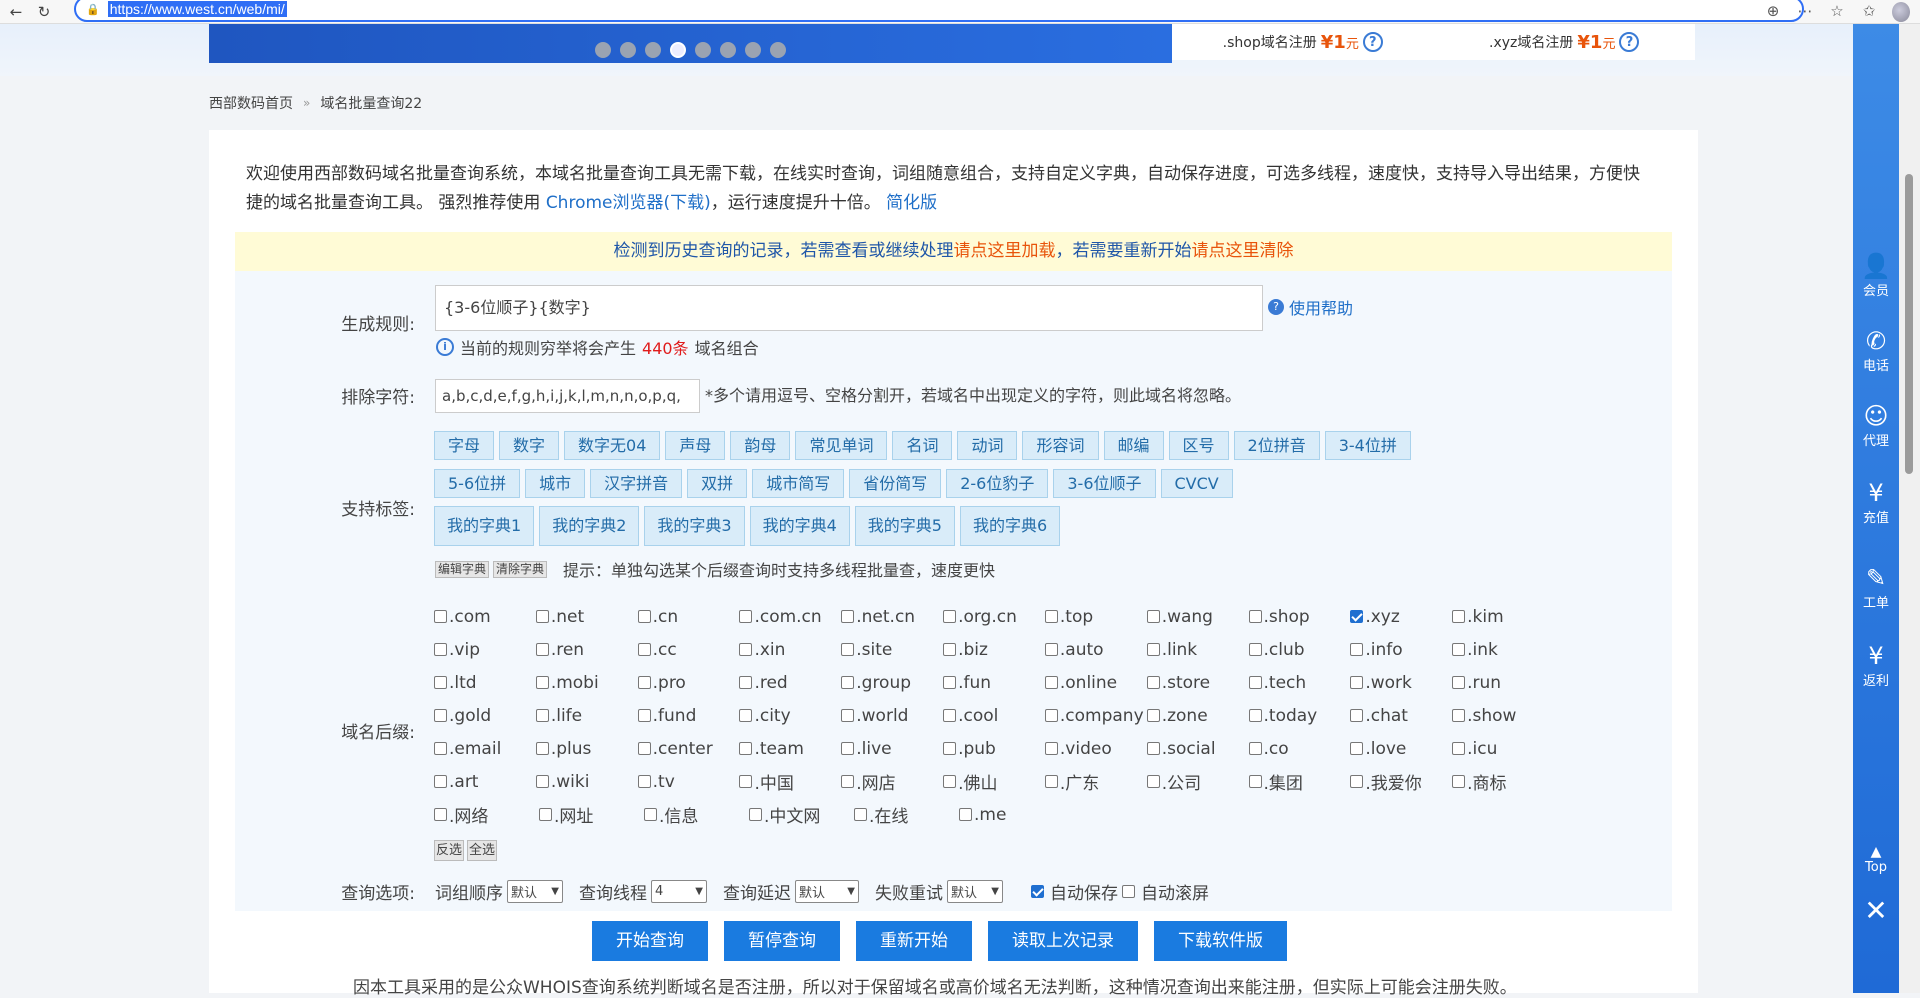 The width and height of the screenshot is (1920, 998). Describe the element at coordinates (1197, 650) in the screenshot. I see `suffix-option: .link` at that location.